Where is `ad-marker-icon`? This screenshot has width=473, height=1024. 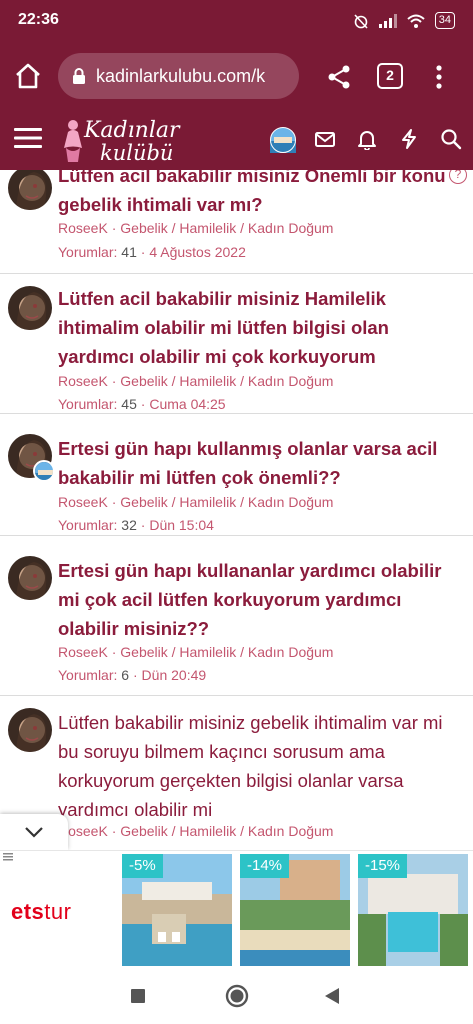 ad-marker-icon is located at coordinates (8, 857).